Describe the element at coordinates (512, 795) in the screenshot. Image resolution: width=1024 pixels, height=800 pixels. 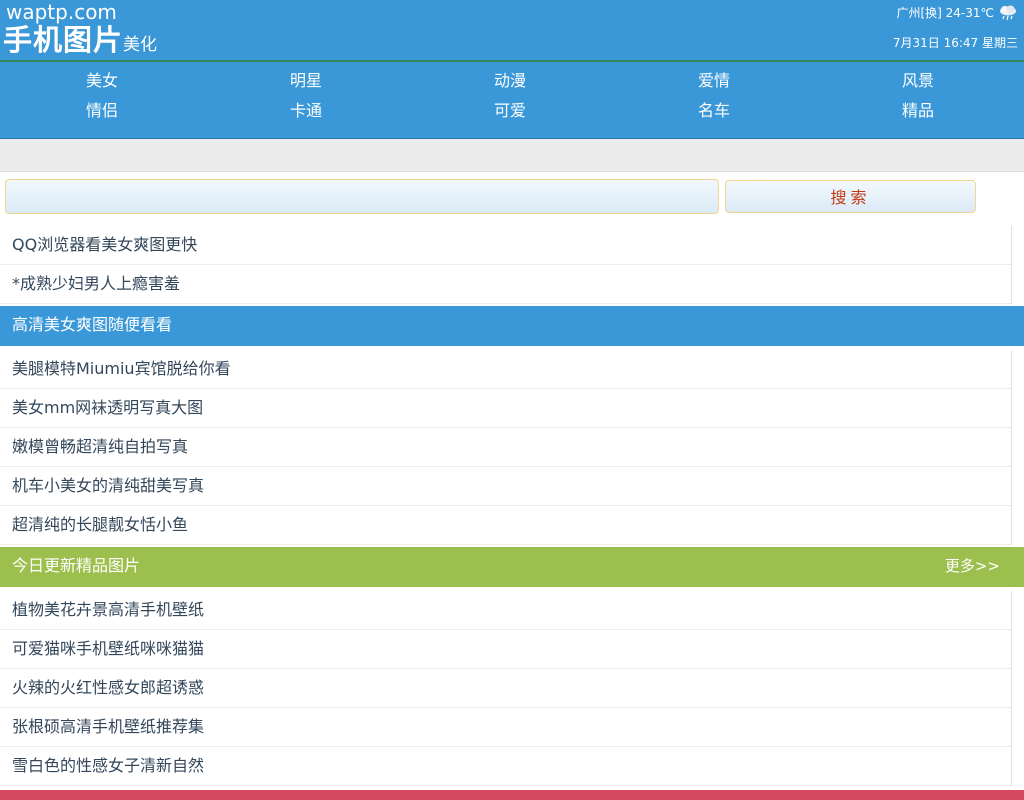
I see `footer-bar` at that location.